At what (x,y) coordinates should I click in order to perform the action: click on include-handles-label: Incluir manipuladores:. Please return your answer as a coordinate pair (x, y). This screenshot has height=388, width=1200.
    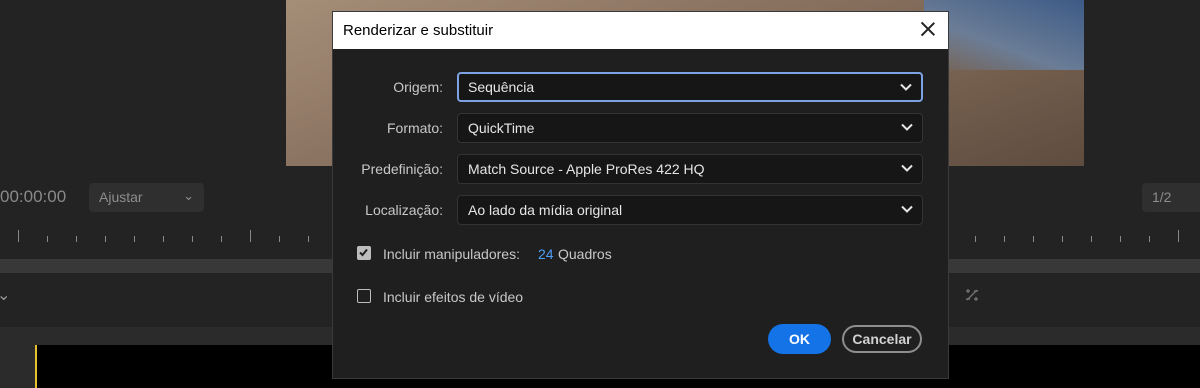
    Looking at the image, I should click on (451, 254).